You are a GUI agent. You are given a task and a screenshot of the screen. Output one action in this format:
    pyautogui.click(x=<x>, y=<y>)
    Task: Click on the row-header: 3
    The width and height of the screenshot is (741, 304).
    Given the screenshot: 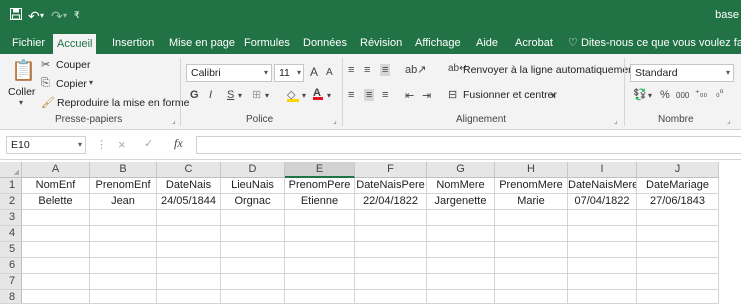 What is the action you would take?
    pyautogui.click(x=11, y=218)
    